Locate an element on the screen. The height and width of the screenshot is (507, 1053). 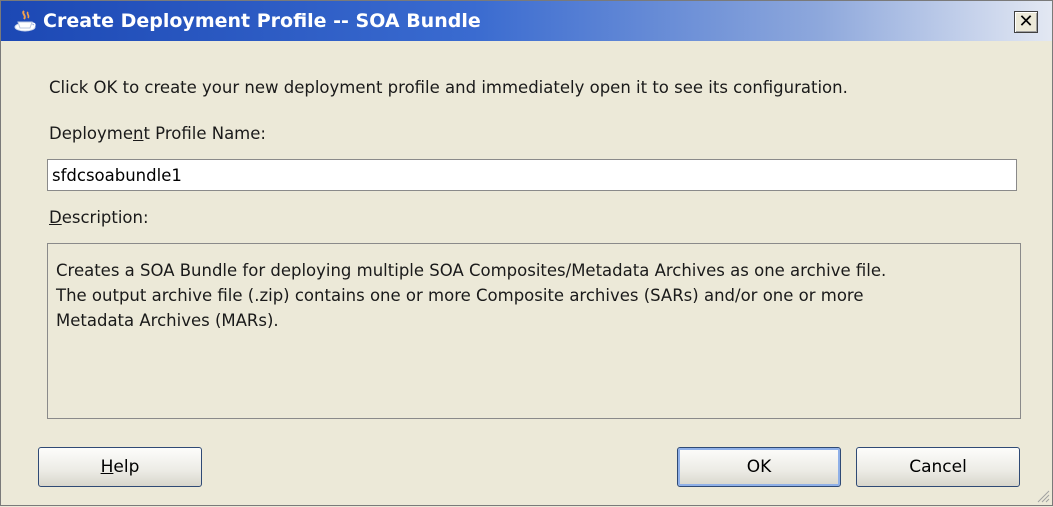
close-icon: ✕ is located at coordinates (1026, 21).